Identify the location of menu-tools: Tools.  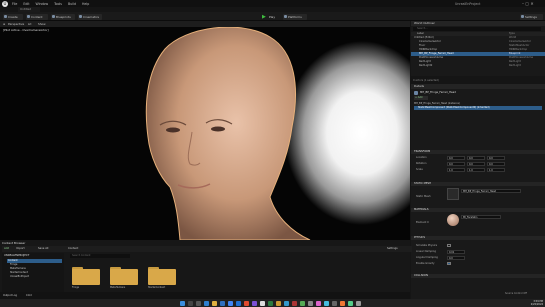
(58, 4).